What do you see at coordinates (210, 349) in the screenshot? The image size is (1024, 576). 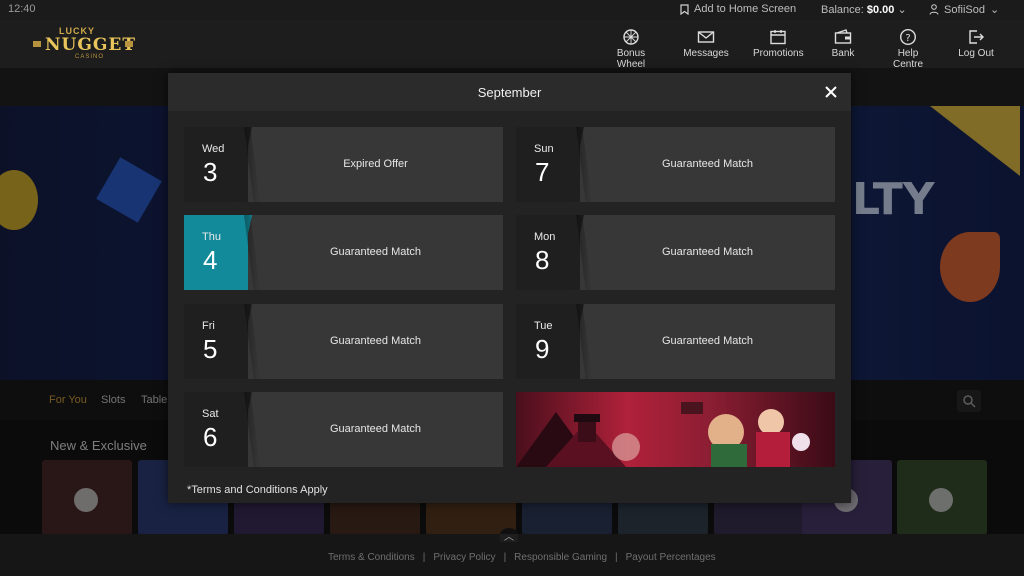 I see `day-number: 5` at bounding box center [210, 349].